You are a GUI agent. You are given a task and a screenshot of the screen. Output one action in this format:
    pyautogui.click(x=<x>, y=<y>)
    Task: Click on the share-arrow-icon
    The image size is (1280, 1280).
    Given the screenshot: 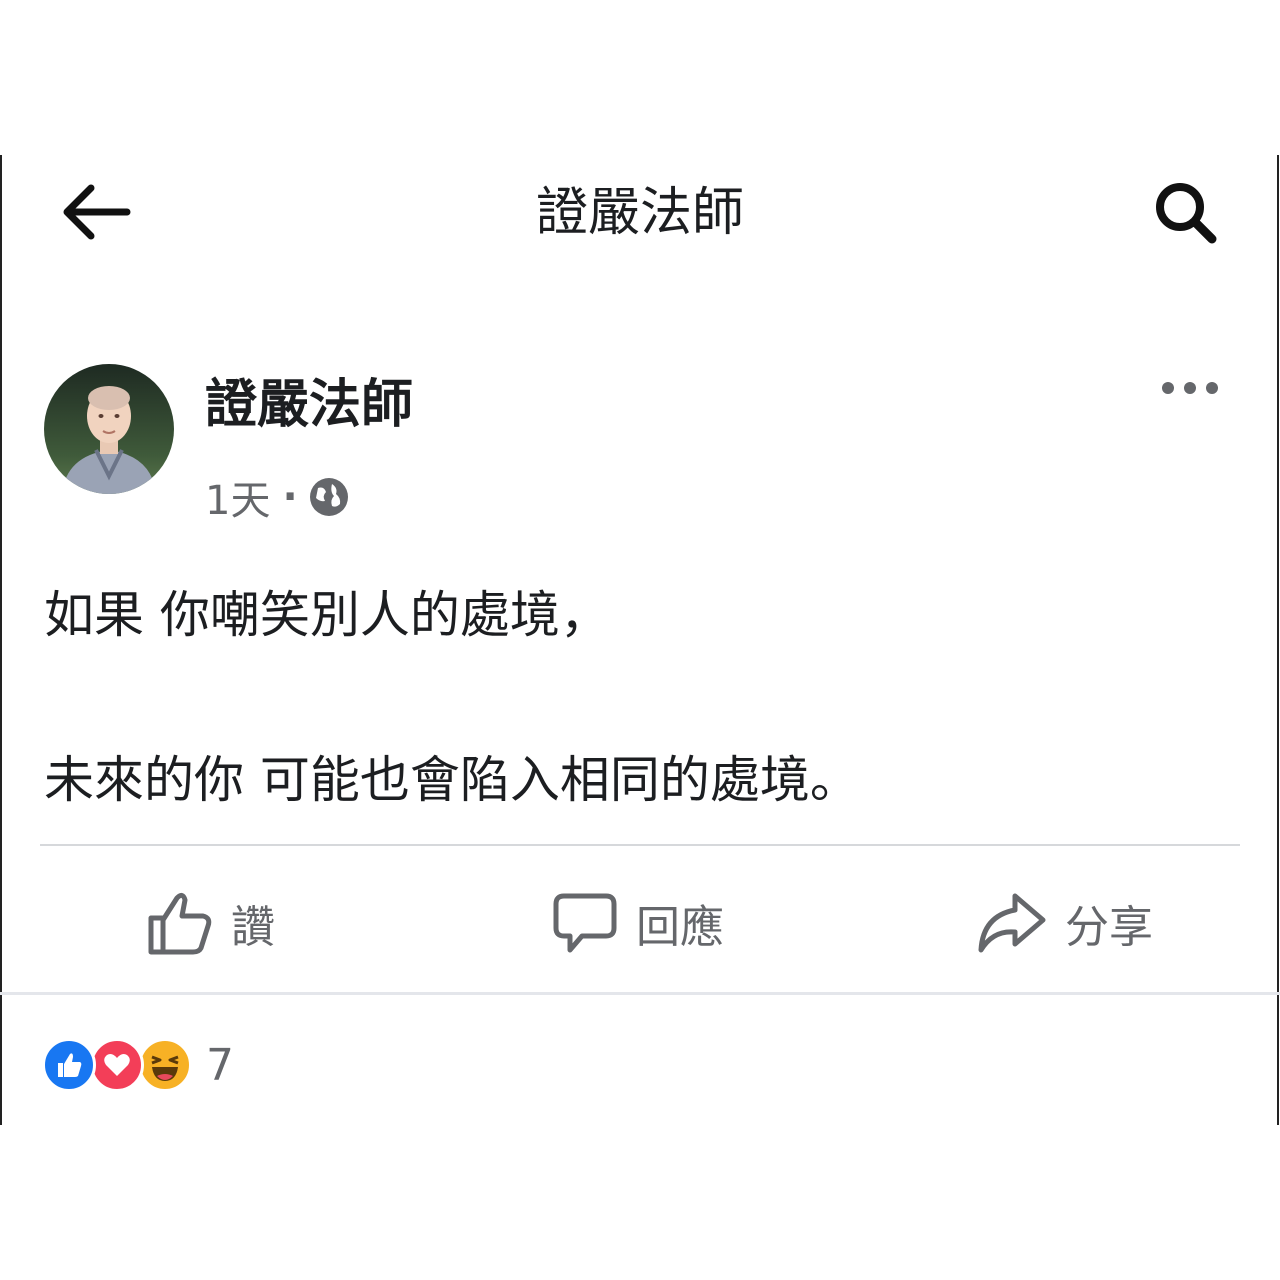 What is the action you would take?
    pyautogui.click(x=1012, y=922)
    